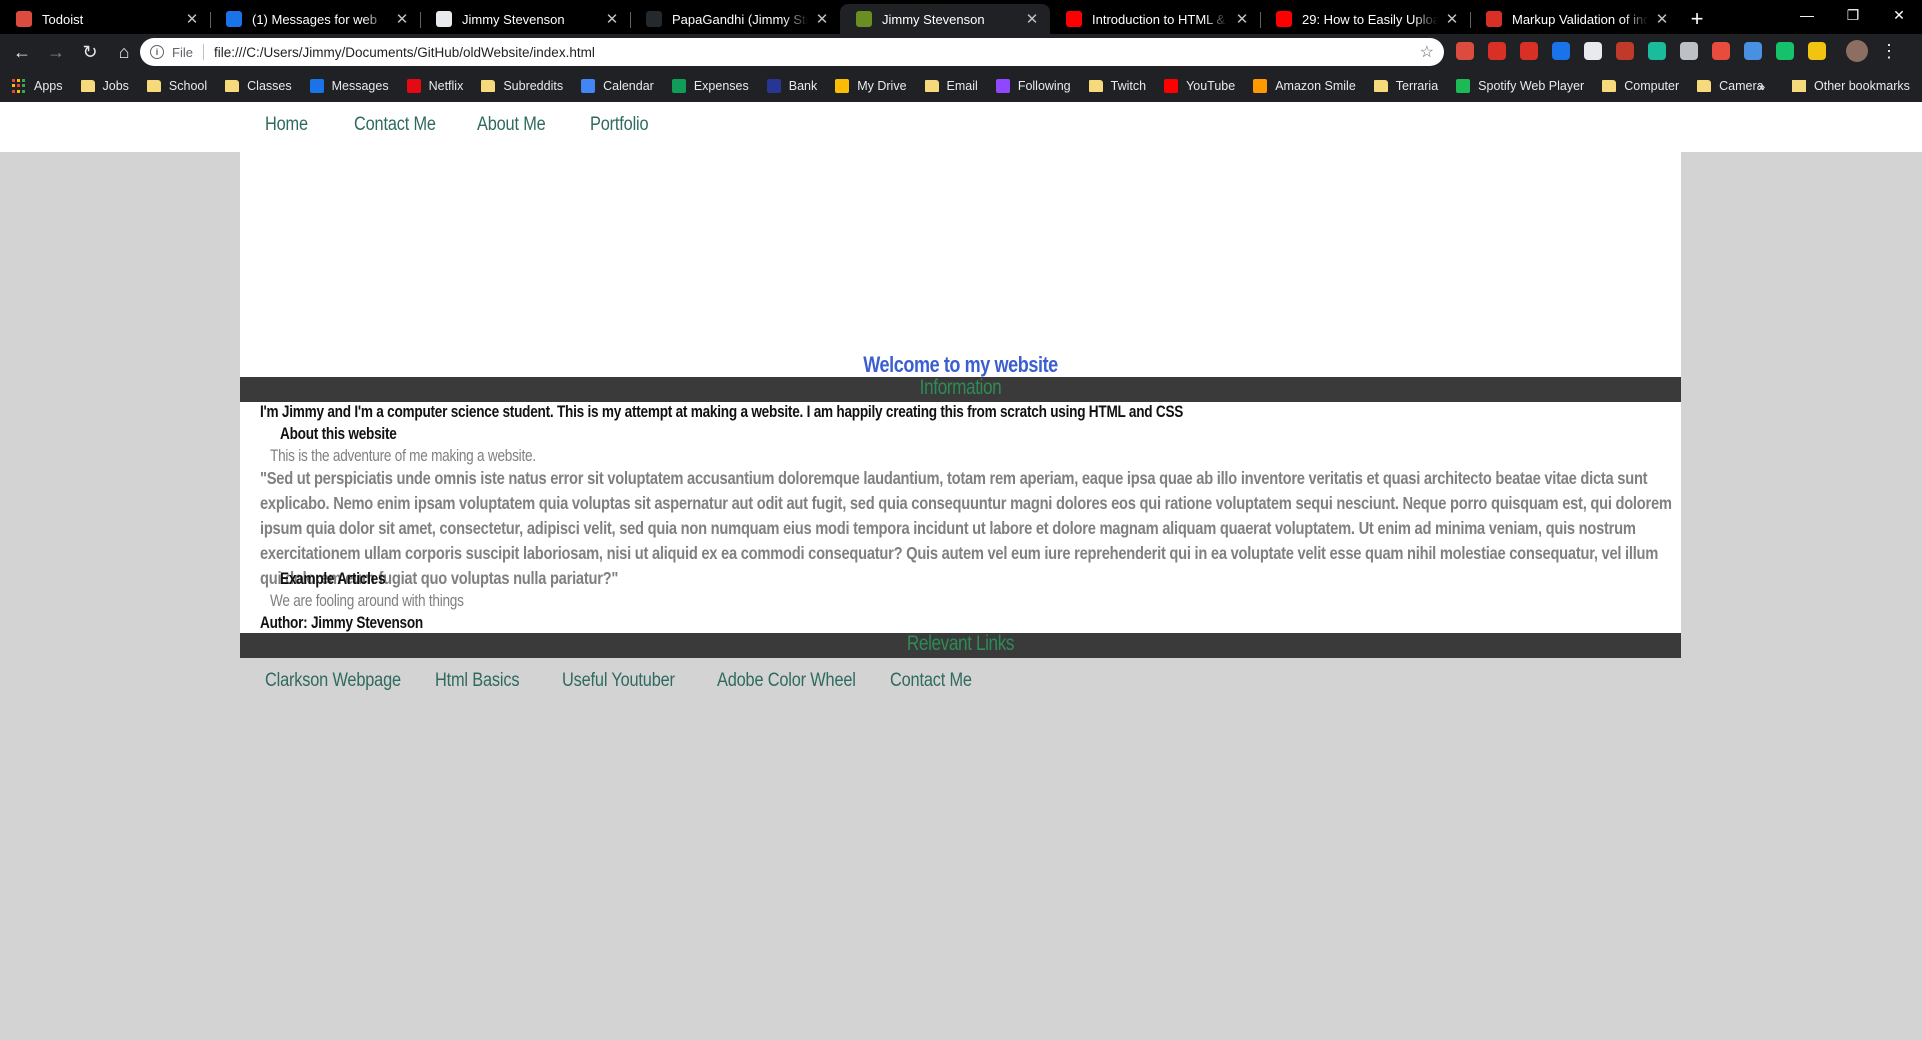 Image resolution: width=1922 pixels, height=1040 pixels. I want to click on bookmark-item: Calendar, so click(617, 86).